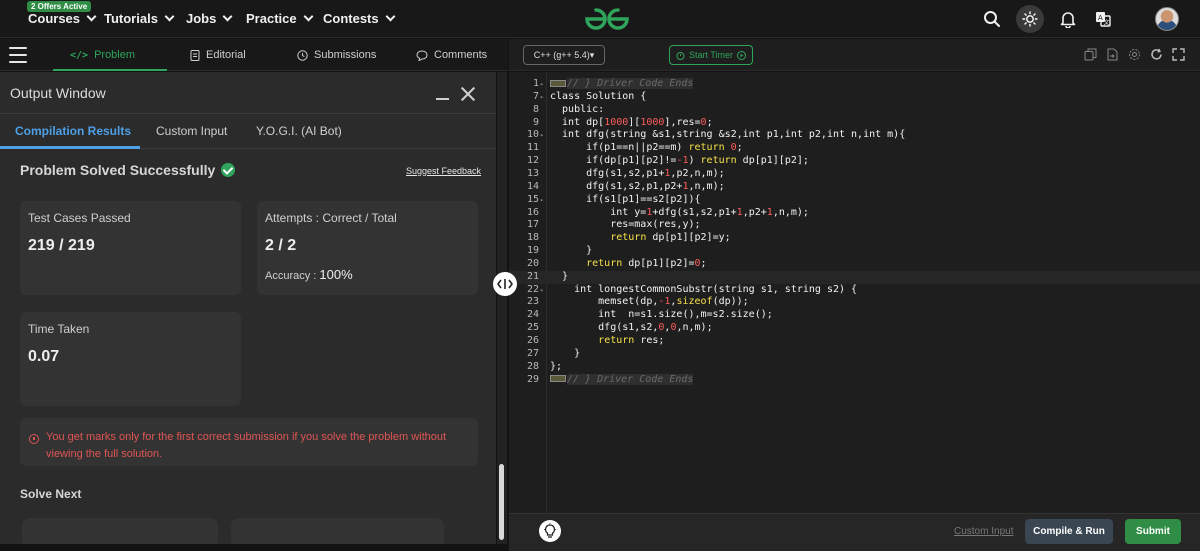 This screenshot has height=551, width=1200. What do you see at coordinates (670, 238) in the screenshot?
I see `code-text: return dp[p1][p2]=y;` at bounding box center [670, 238].